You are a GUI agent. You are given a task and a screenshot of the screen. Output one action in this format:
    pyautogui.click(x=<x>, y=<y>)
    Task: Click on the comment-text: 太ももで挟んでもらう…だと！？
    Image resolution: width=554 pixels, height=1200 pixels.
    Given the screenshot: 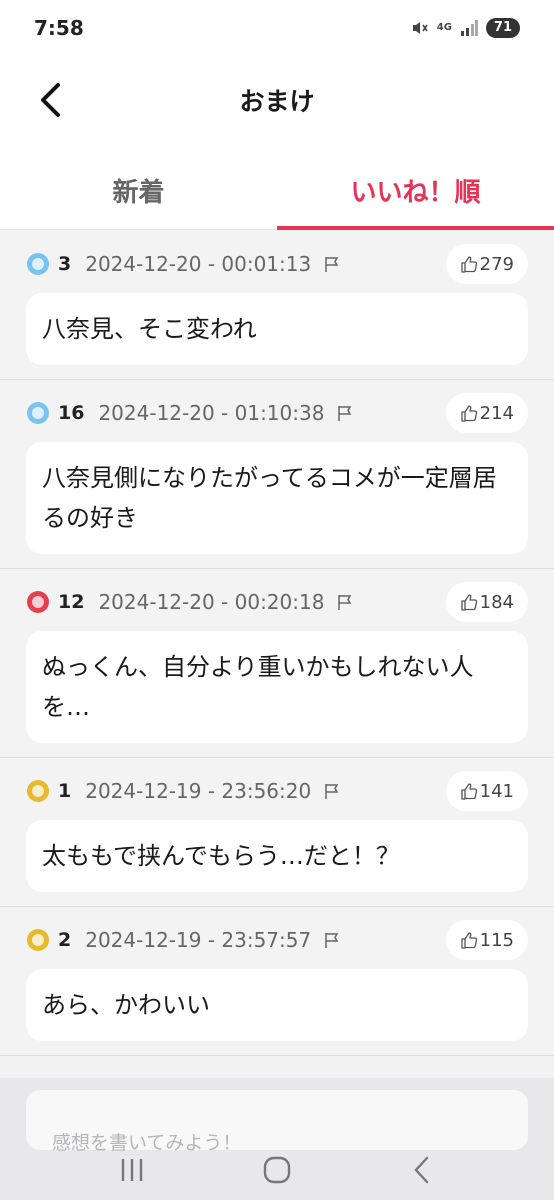 What is the action you would take?
    pyautogui.click(x=277, y=856)
    